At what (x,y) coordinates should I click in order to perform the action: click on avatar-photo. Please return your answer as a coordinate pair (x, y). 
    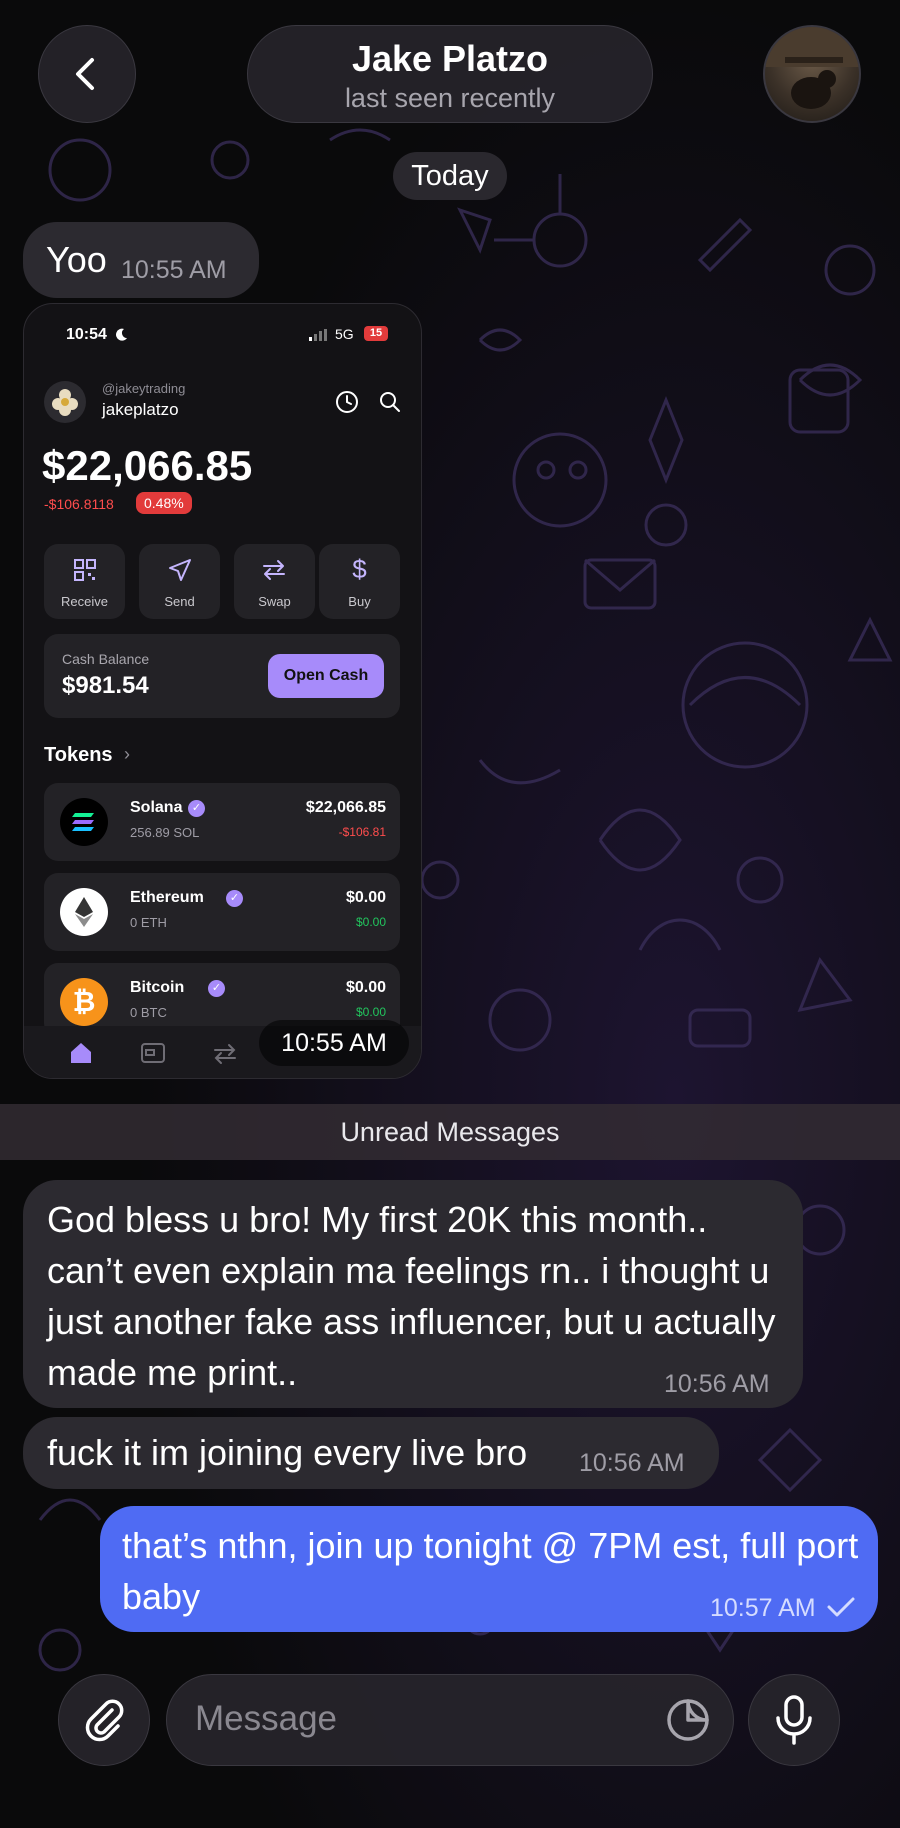
    Looking at the image, I should click on (812, 68).